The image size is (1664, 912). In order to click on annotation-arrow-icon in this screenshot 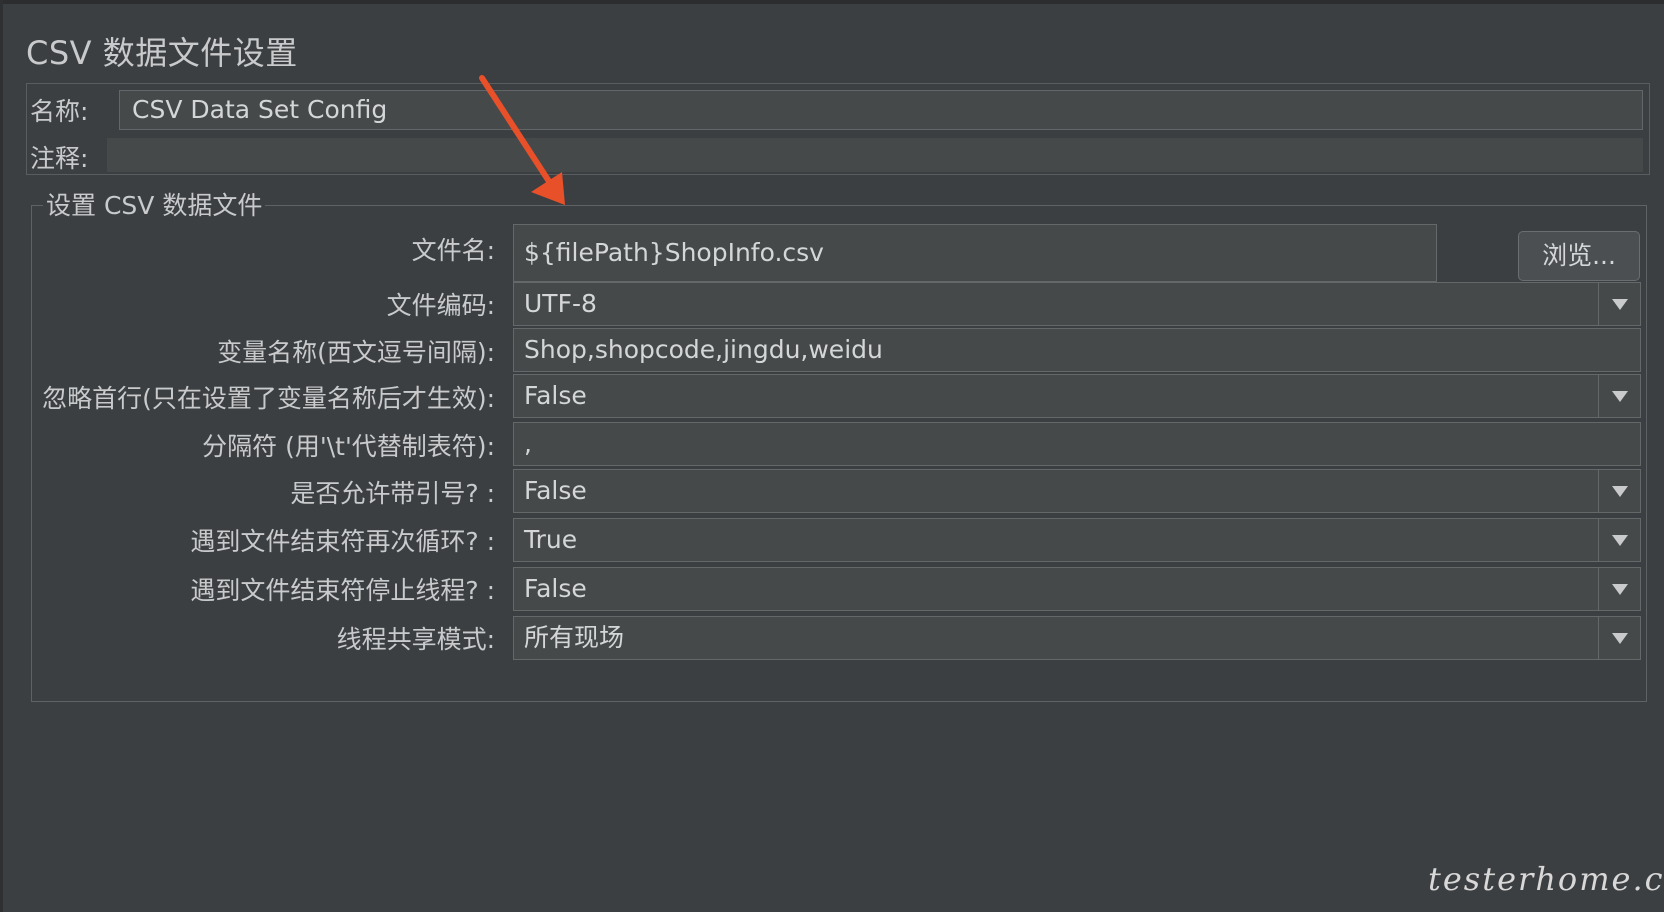, I will do `click(522, 140)`.